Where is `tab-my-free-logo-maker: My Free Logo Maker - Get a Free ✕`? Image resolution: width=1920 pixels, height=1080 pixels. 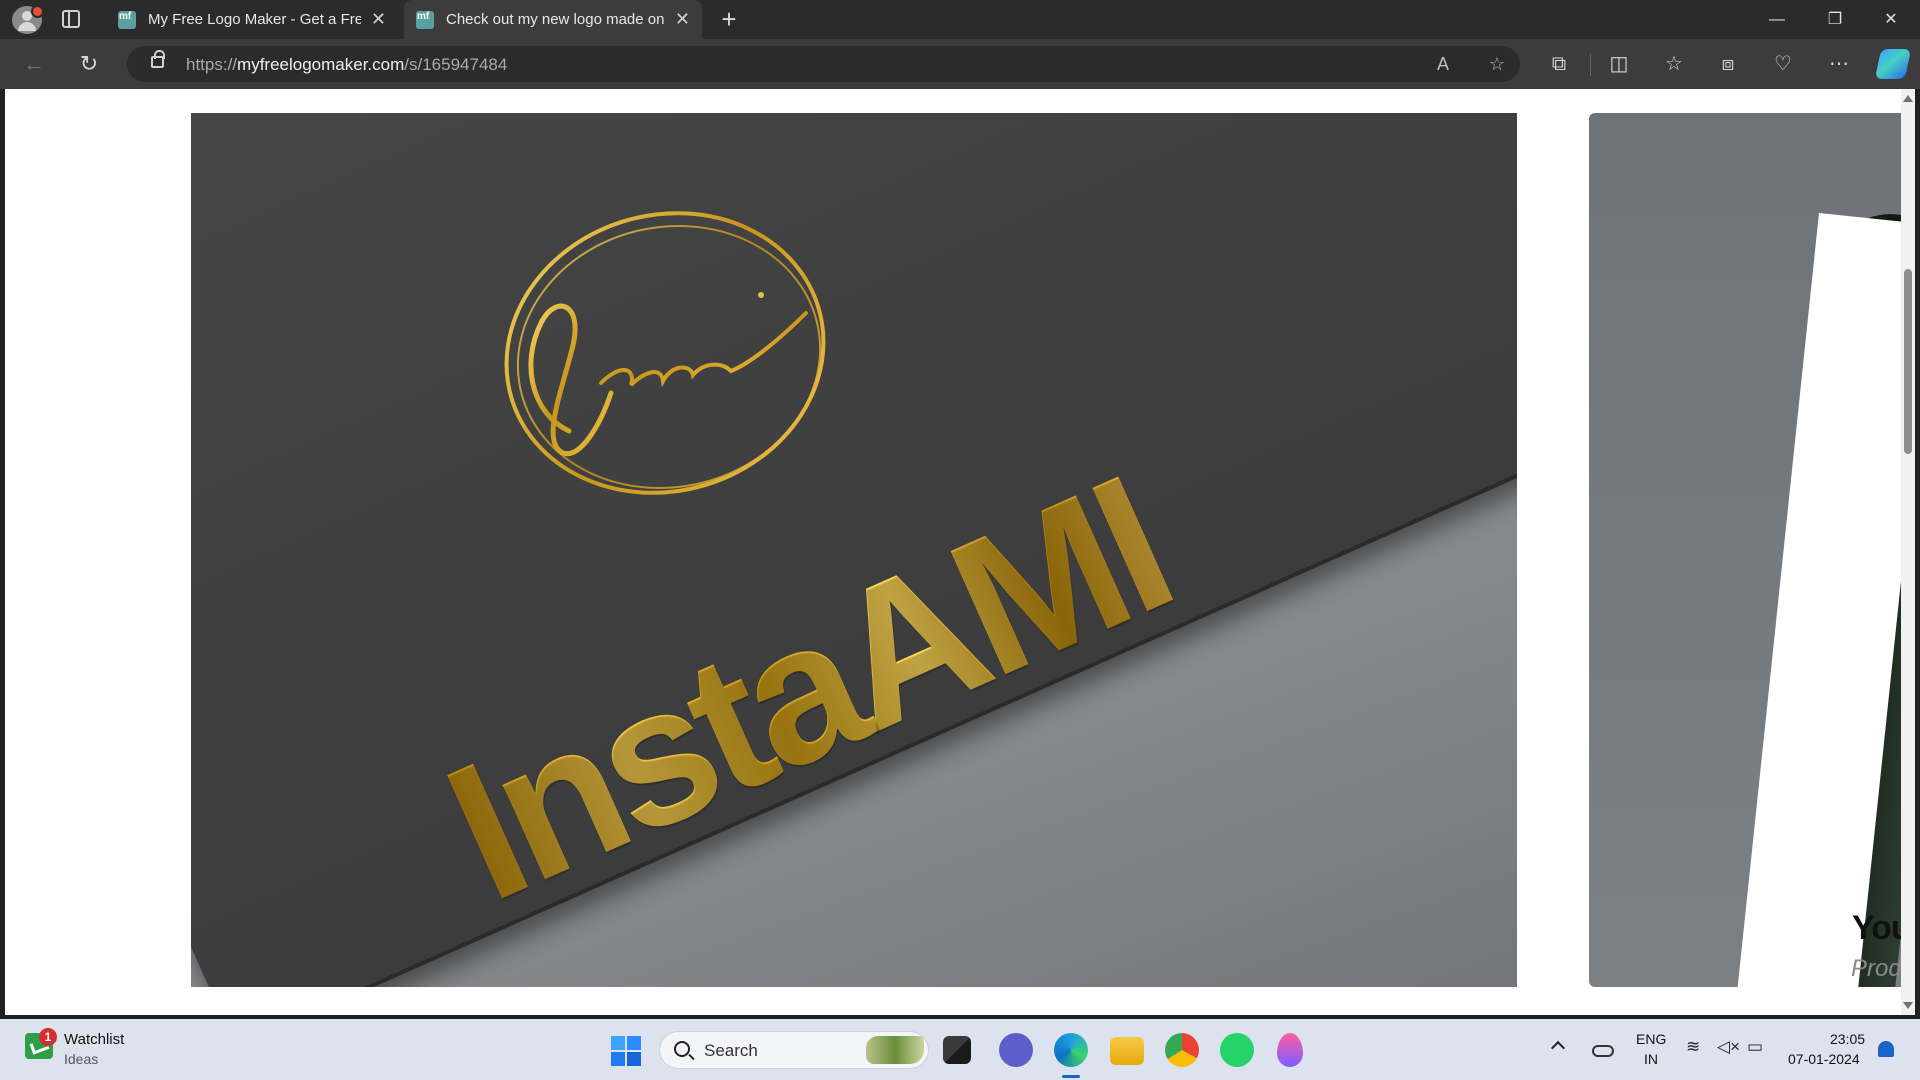 tab-my-free-logo-maker: My Free Logo Maker - Get a Free ✕ is located at coordinates (252, 19).